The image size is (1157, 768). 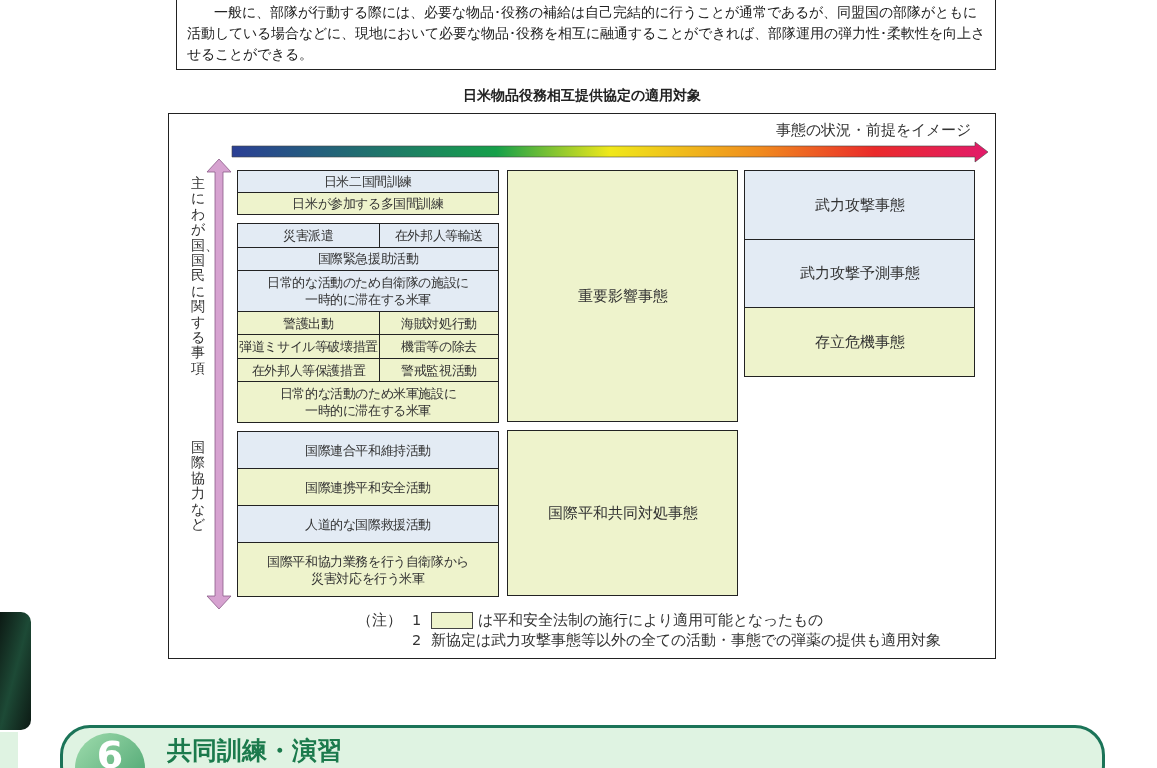 What do you see at coordinates (438, 235) in the screenshot?
I see `table-cell: 在外邦人等輸送` at bounding box center [438, 235].